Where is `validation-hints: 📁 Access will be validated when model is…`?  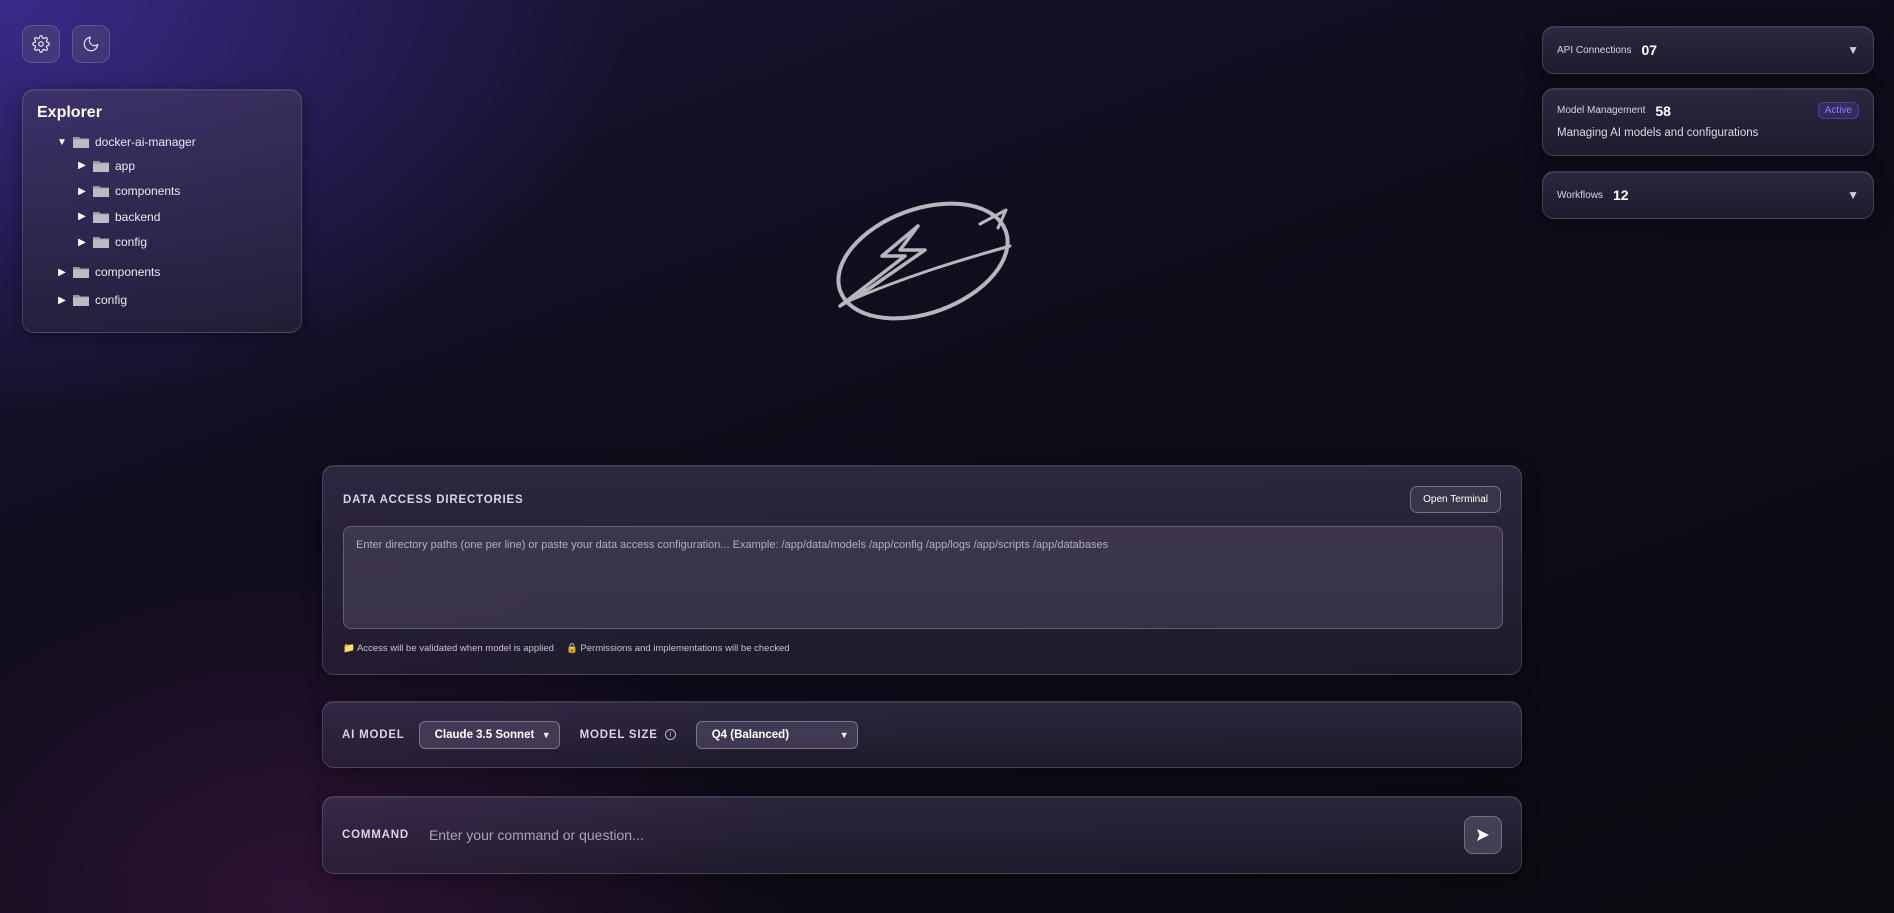 validation-hints: 📁 Access will be validated when model is… is located at coordinates (566, 648).